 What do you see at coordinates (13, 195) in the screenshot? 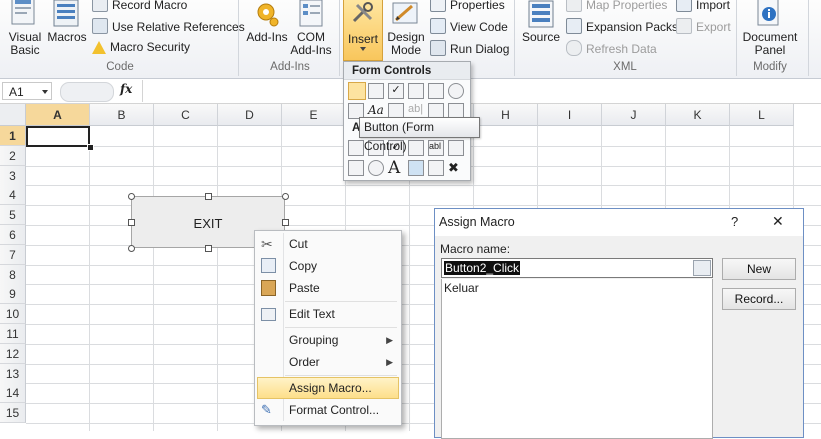
I see `row-header-4: 4` at bounding box center [13, 195].